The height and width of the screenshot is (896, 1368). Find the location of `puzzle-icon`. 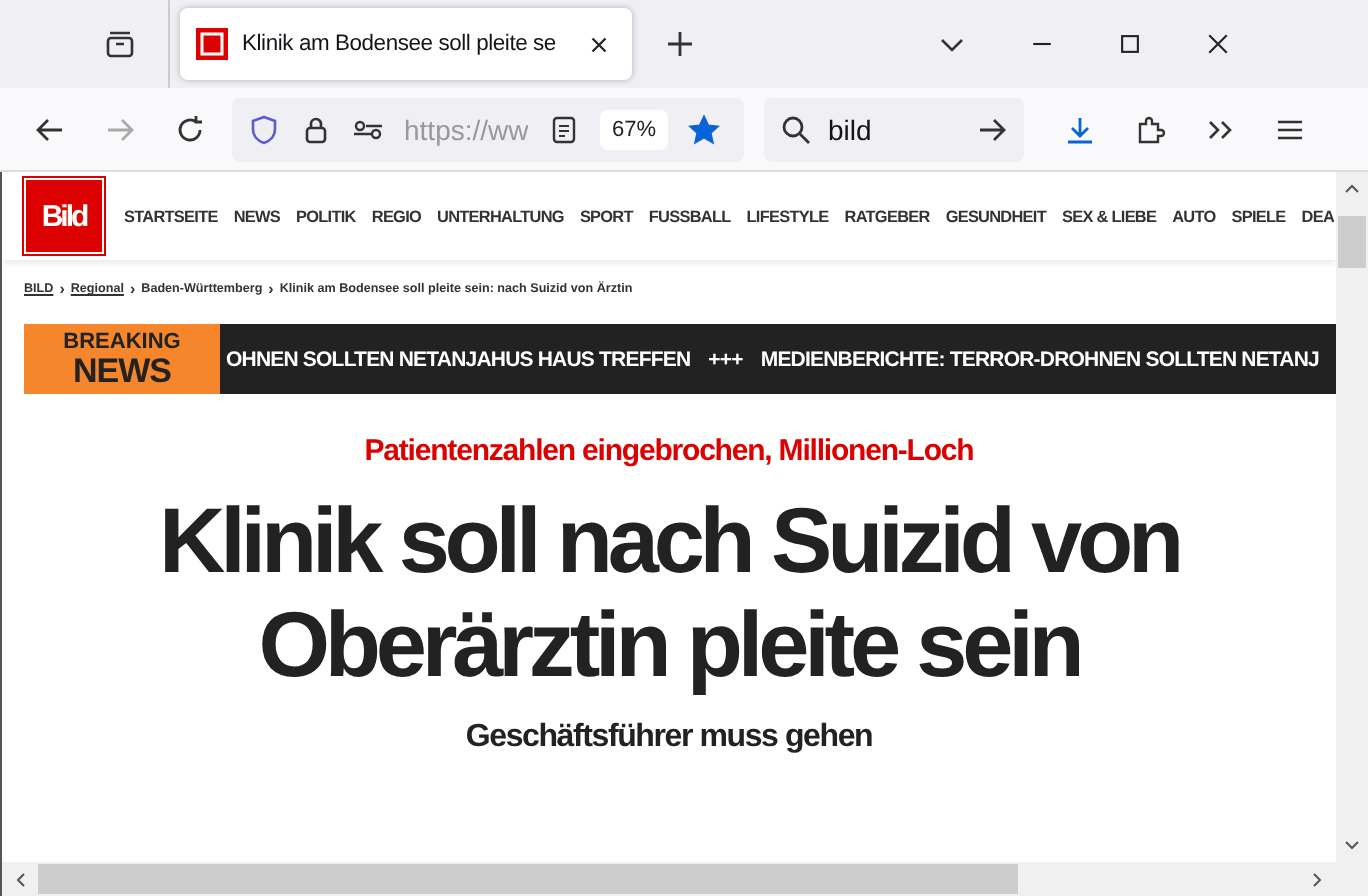

puzzle-icon is located at coordinates (1150, 129).